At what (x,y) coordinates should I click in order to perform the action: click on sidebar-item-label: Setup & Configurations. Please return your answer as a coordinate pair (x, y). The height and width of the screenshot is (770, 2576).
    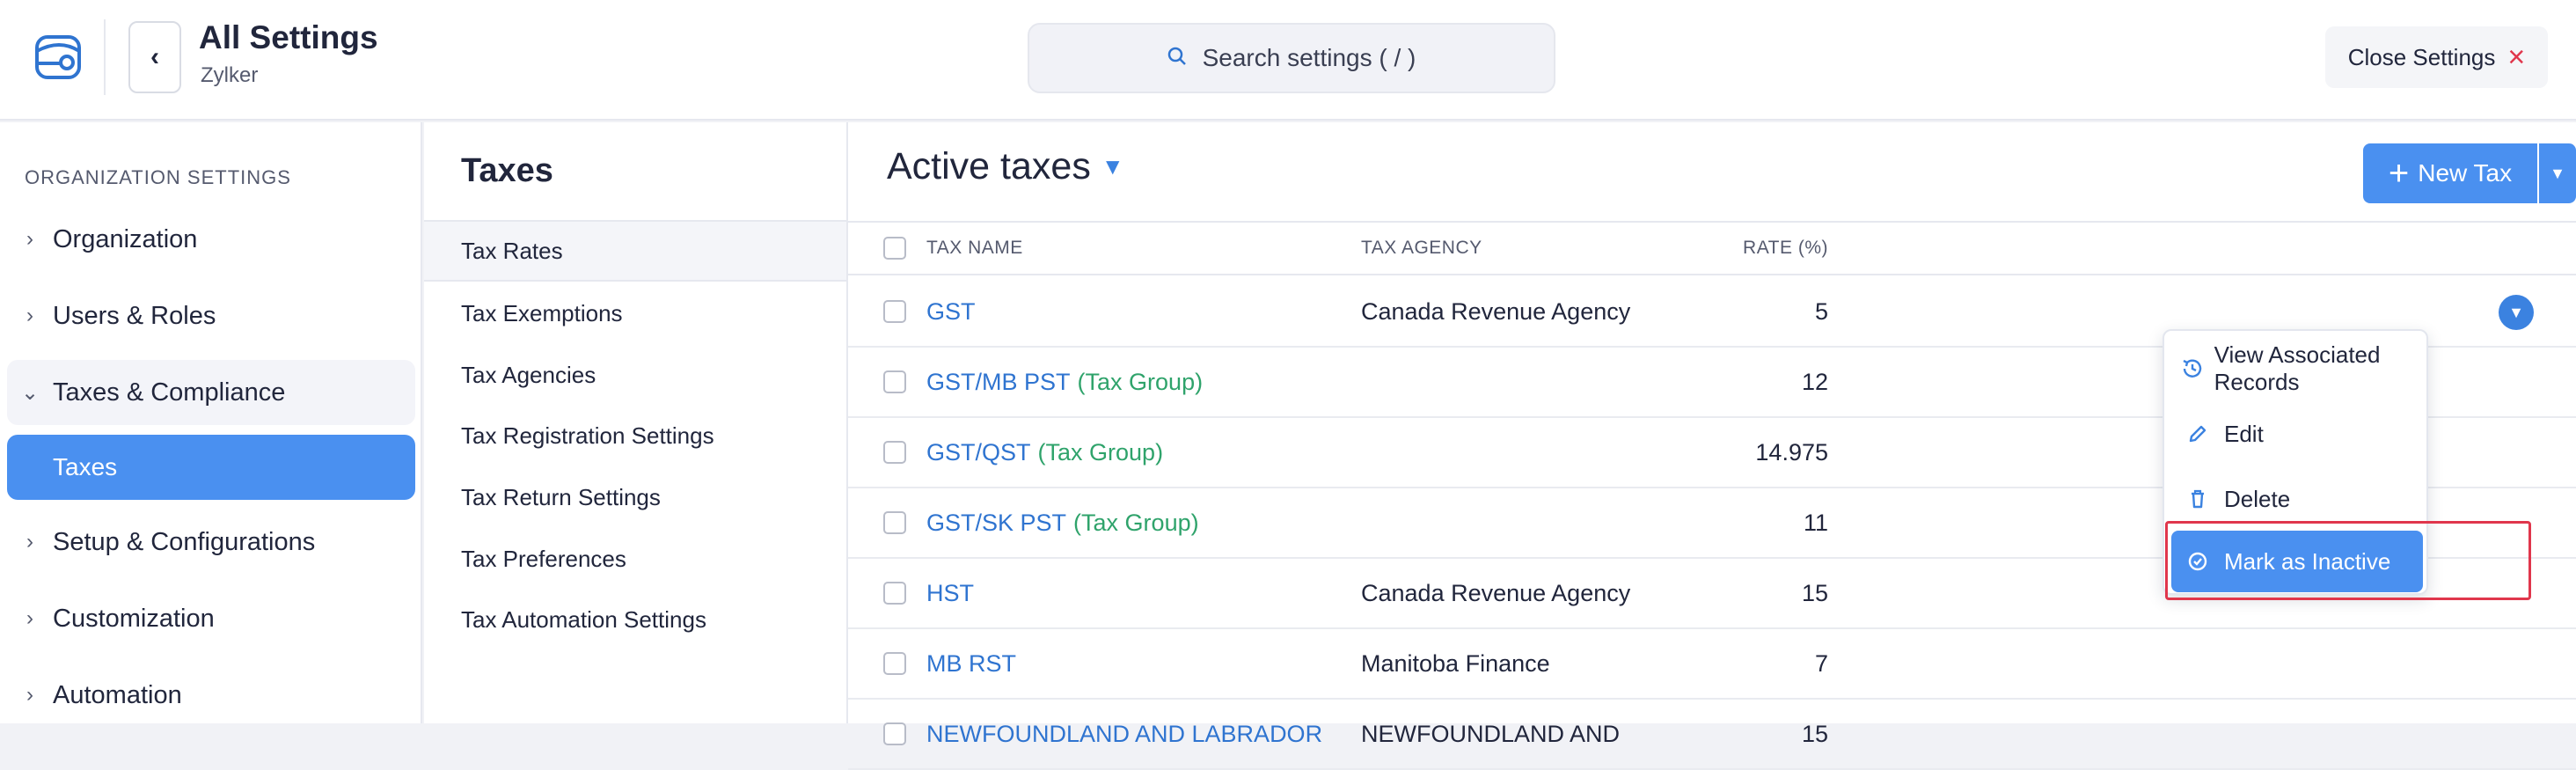
    Looking at the image, I should click on (184, 541).